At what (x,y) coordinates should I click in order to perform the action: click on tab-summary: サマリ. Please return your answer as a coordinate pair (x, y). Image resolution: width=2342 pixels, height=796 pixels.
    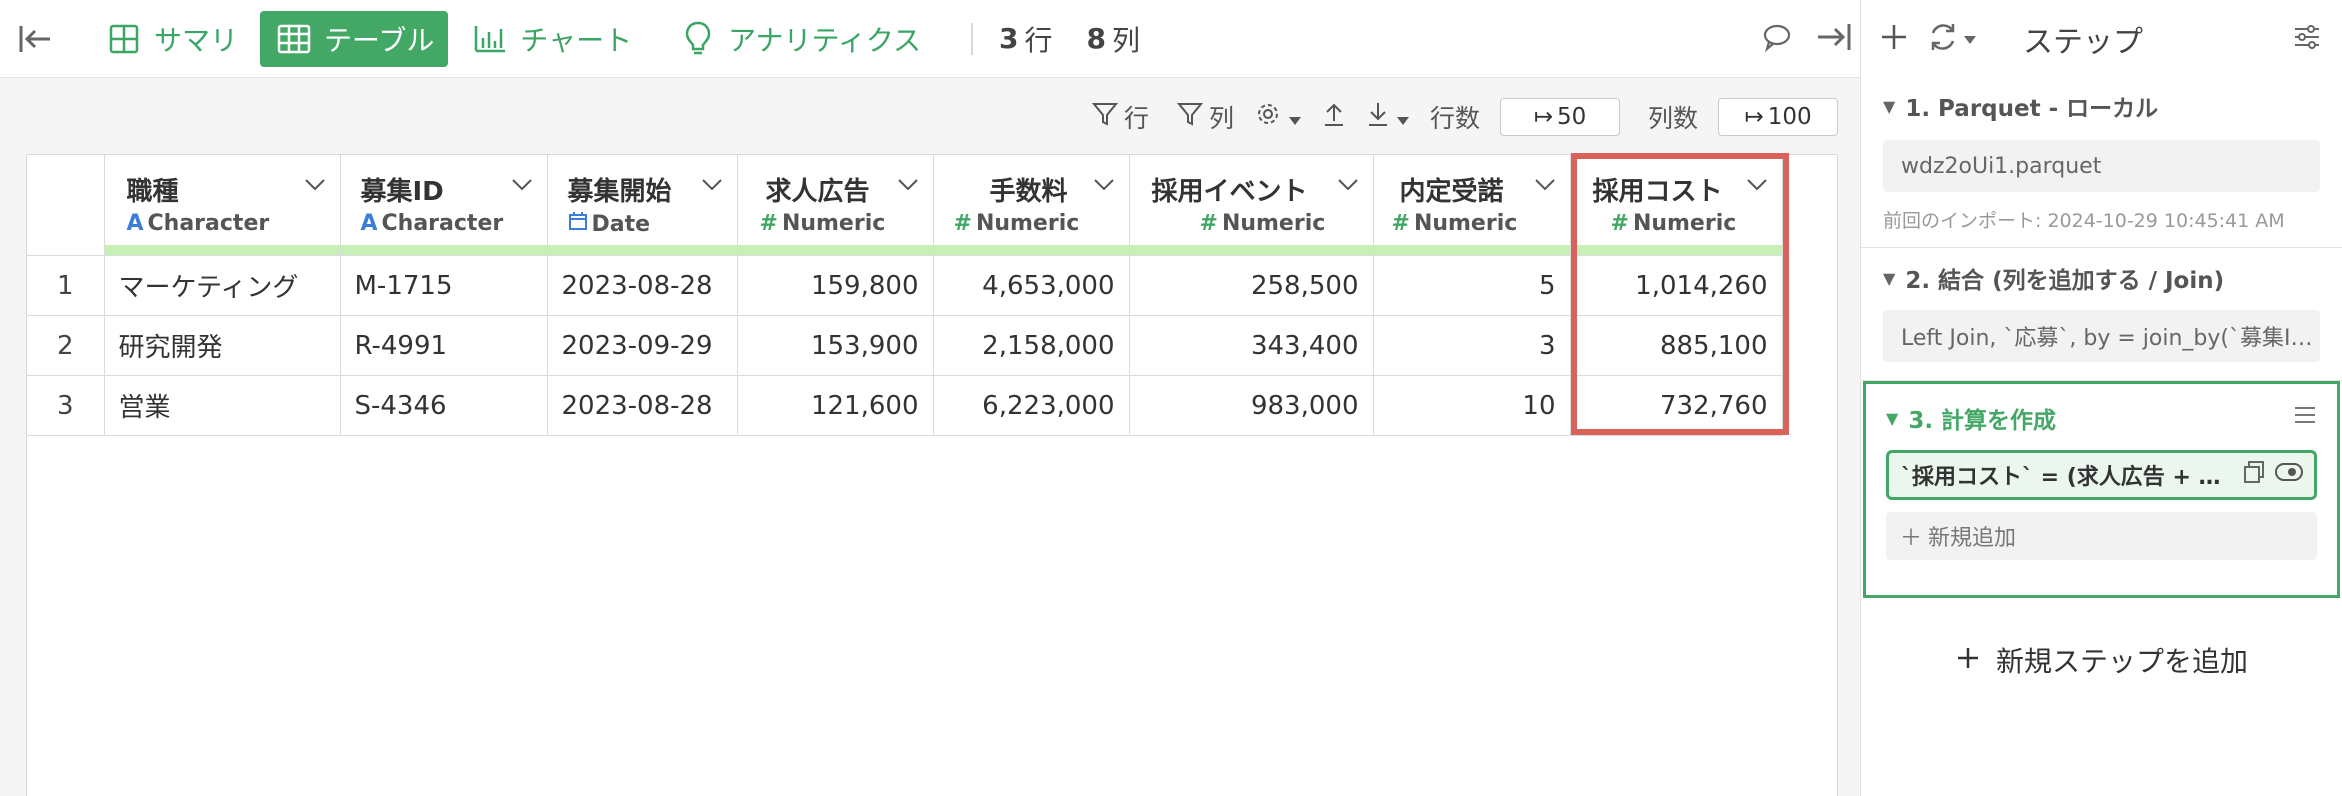
    Looking at the image, I should click on (171, 39).